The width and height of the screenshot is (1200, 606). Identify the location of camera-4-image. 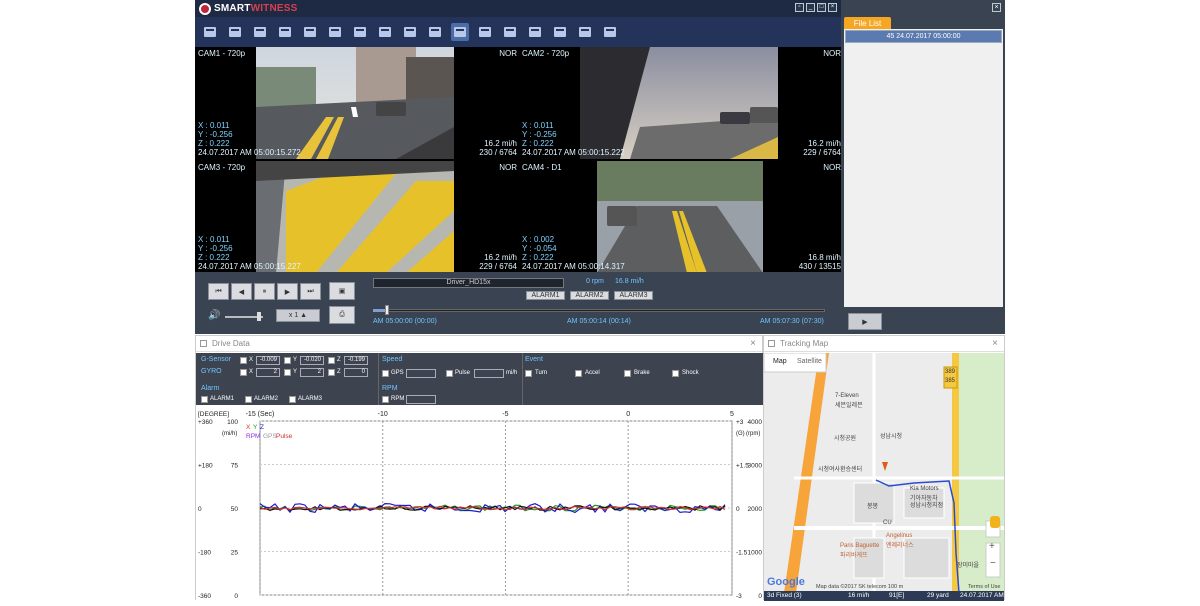
(680, 217).